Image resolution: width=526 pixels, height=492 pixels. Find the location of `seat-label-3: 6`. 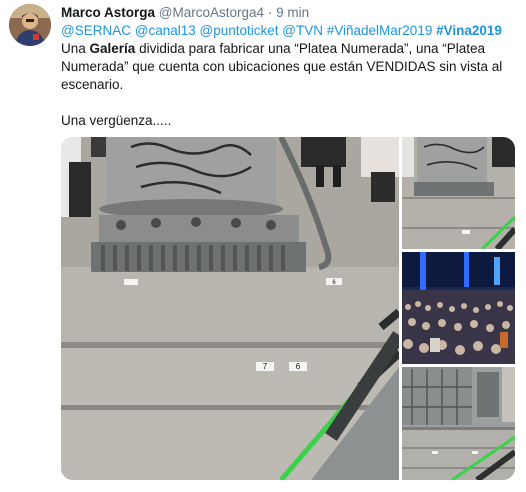

seat-label-3: 6 is located at coordinates (298, 366).